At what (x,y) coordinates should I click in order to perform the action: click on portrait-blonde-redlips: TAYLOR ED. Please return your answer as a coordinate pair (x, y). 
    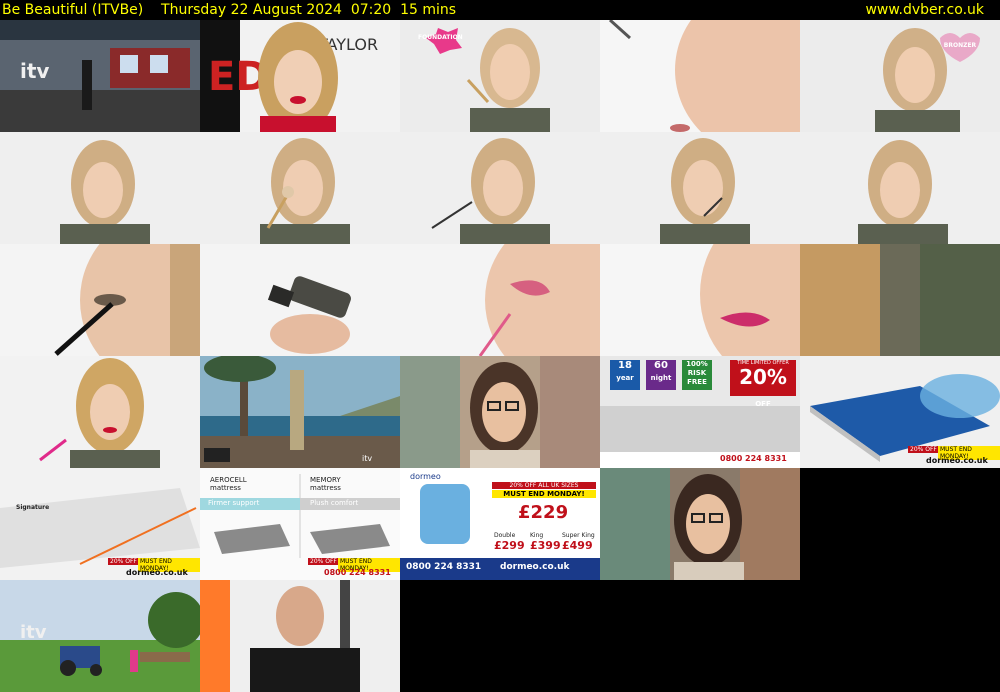
    Looking at the image, I should click on (300, 76).